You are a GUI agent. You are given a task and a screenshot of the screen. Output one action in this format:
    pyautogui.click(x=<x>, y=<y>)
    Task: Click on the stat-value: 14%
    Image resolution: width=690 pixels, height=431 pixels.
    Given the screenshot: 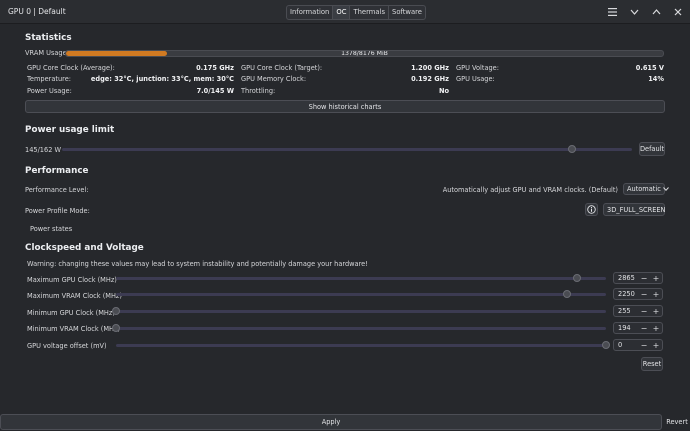 What is the action you would take?
    pyautogui.click(x=656, y=79)
    